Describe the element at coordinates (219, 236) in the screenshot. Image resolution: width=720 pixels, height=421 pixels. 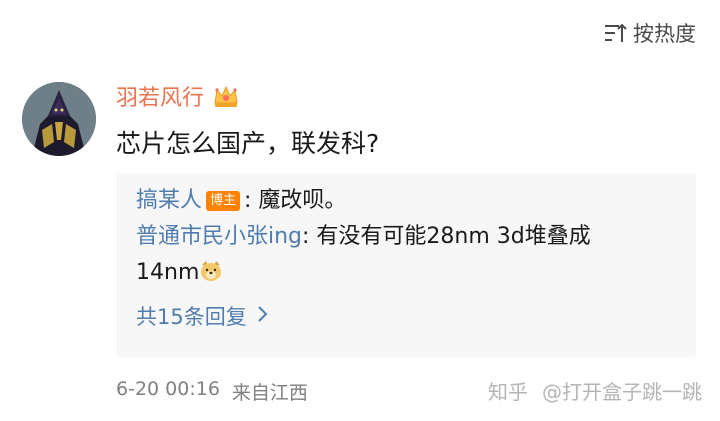
I see `reply-author-link: 普通市民小张ing` at that location.